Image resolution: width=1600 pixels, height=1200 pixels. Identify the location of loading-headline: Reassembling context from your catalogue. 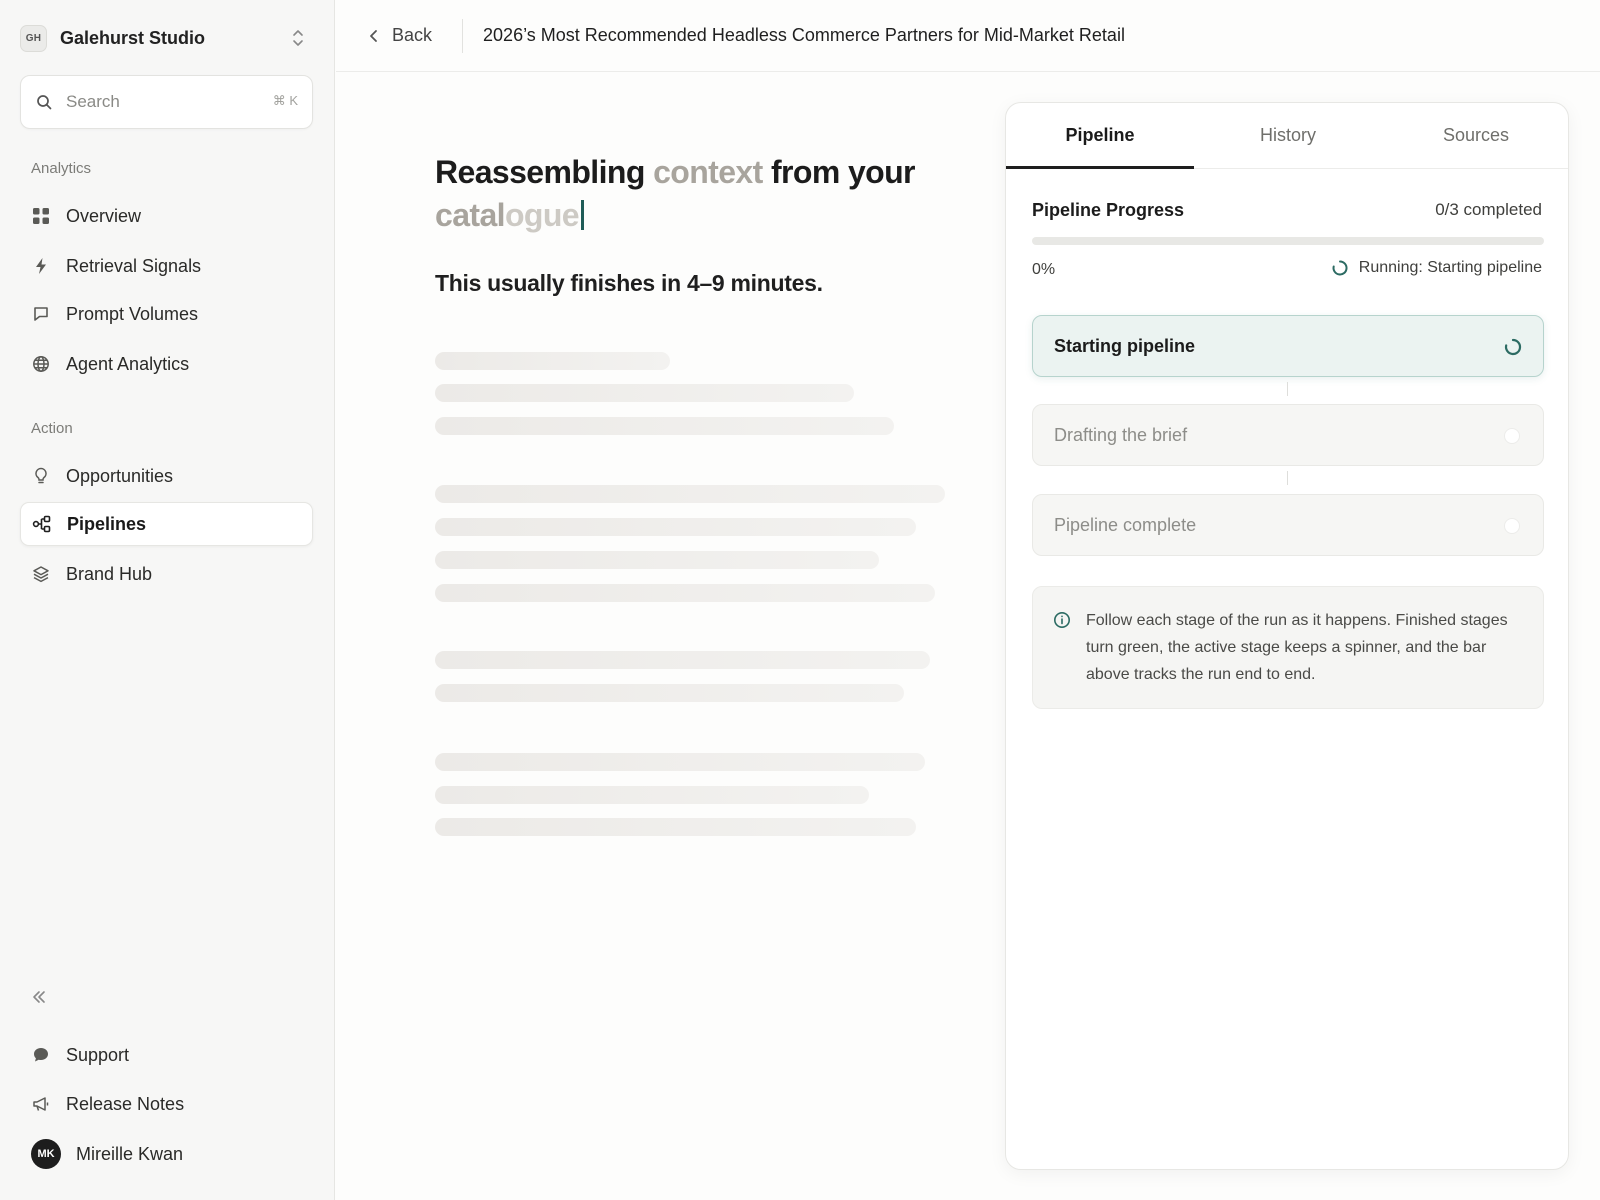
(685, 194).